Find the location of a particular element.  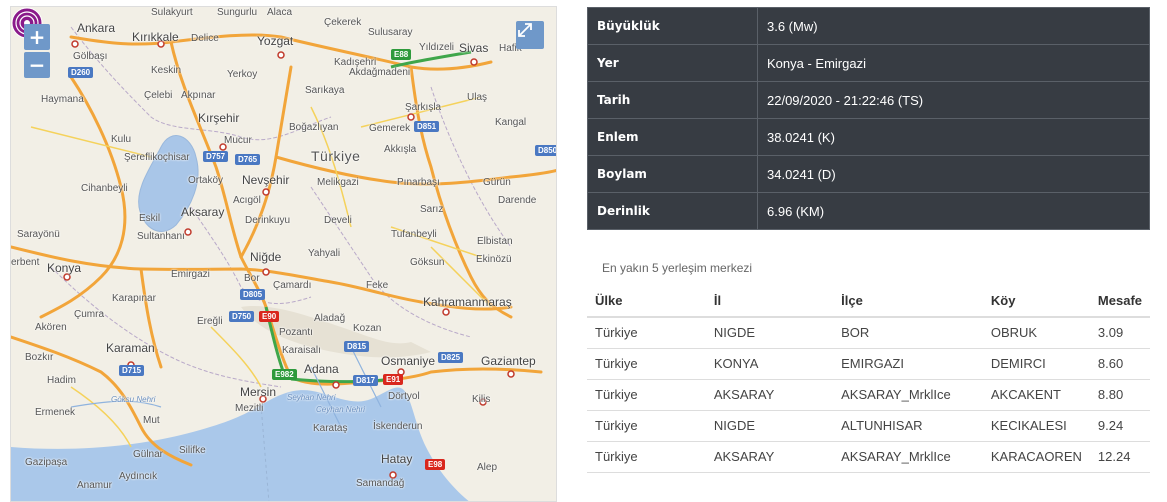

map-label-elbistan: Elbistan is located at coordinates (495, 241).